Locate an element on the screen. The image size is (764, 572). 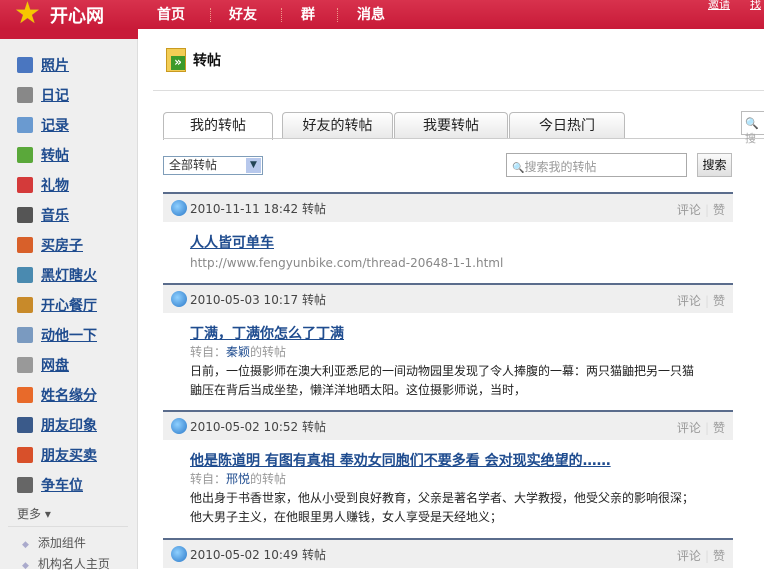
nav-home: 首页 is located at coordinates (171, 14).